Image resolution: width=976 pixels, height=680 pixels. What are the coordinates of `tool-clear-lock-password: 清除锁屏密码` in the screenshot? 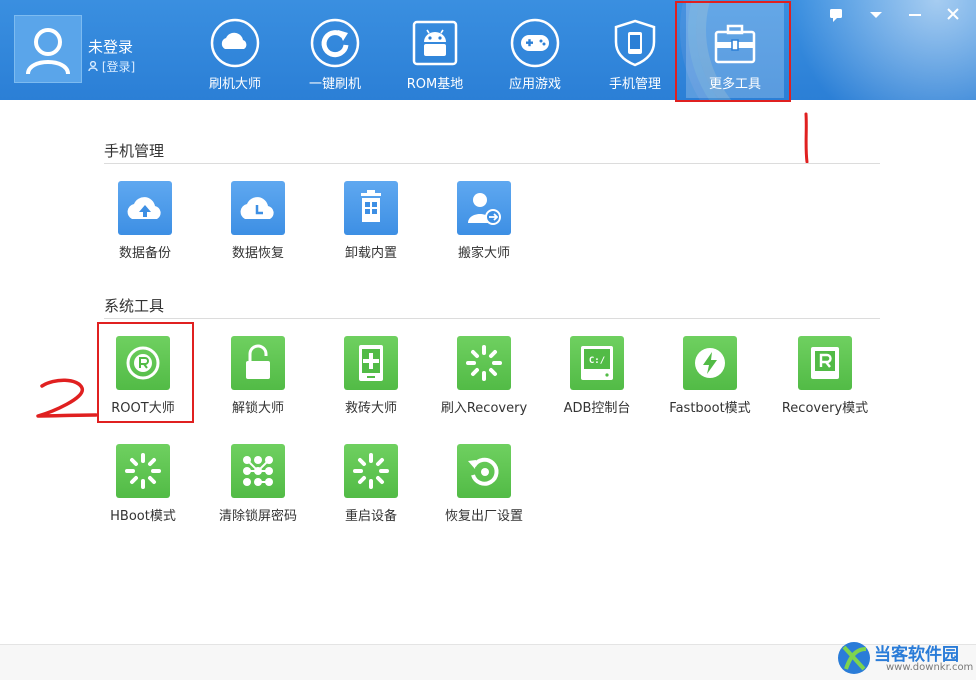 It's located at (258, 494).